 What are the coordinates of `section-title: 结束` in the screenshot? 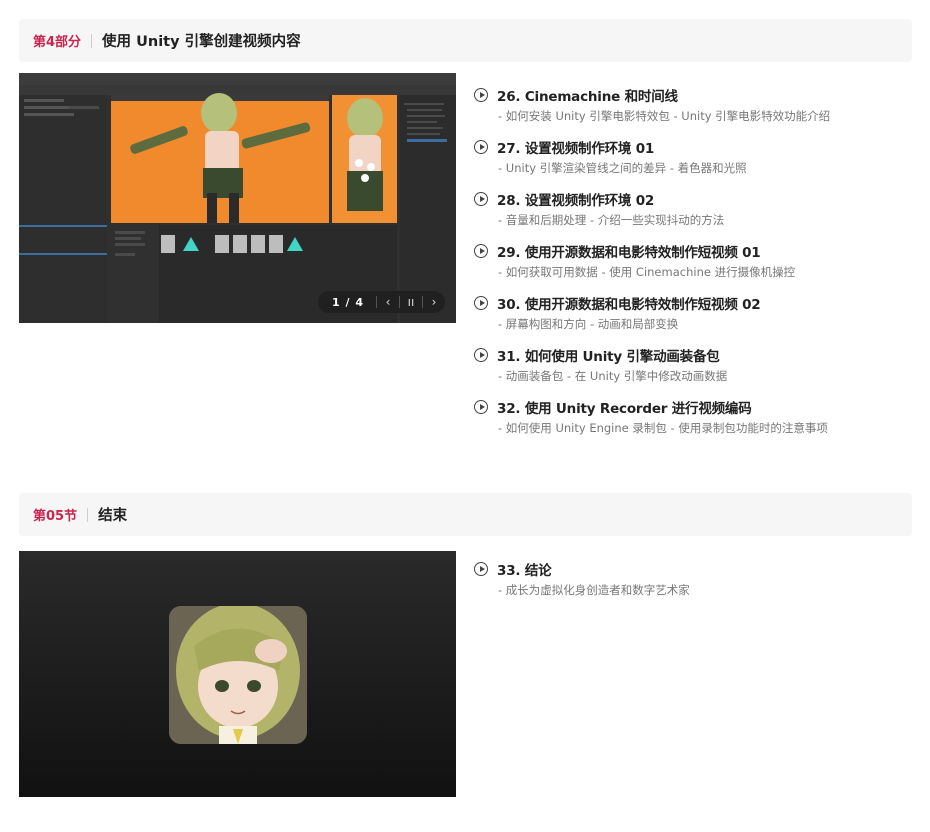 It's located at (113, 516).